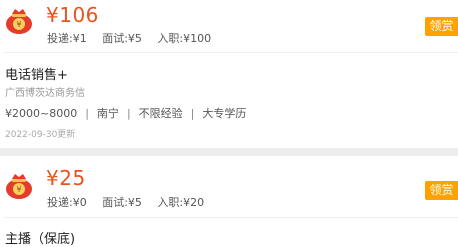 The width and height of the screenshot is (458, 247). Describe the element at coordinates (41, 113) in the screenshot. I see `salary-range: ¥2000~8000` at that location.